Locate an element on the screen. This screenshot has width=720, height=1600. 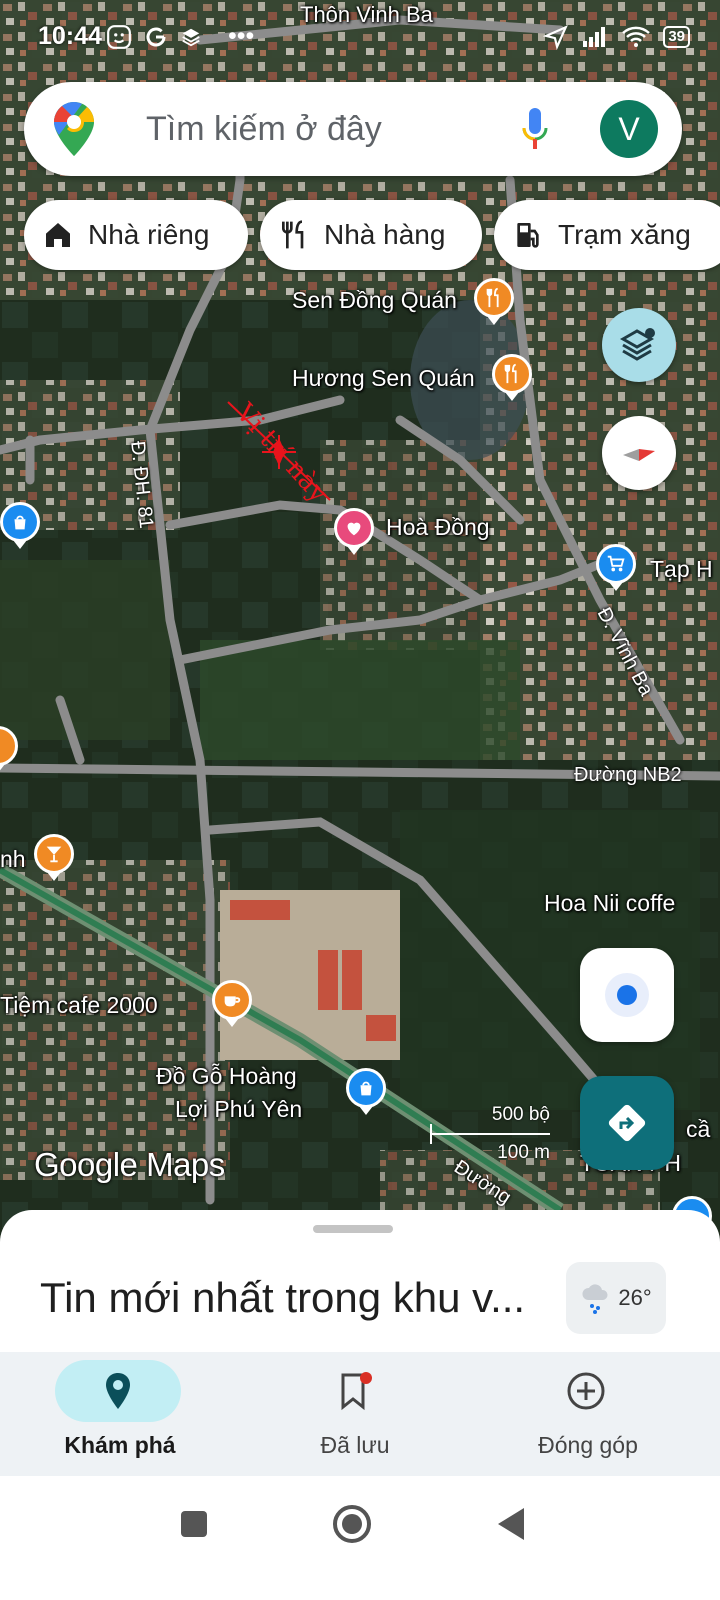
cart-pin-tap-hoa is located at coordinates (616, 567).